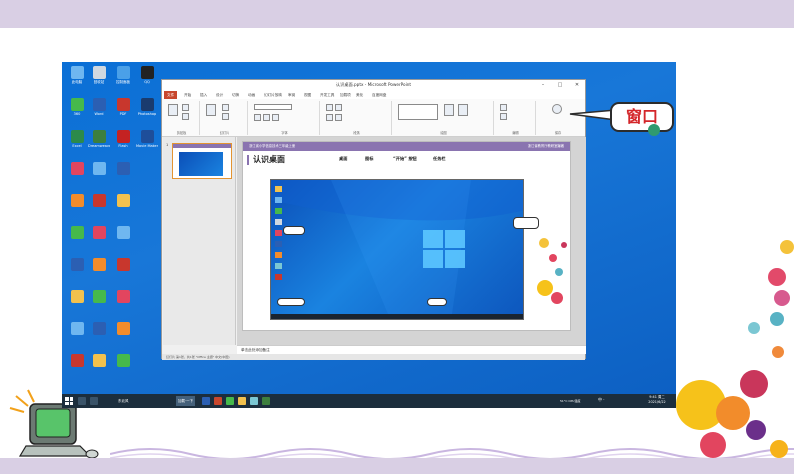  Describe the element at coordinates (543, 85) in the screenshot. I see `minimize-button: –` at that location.